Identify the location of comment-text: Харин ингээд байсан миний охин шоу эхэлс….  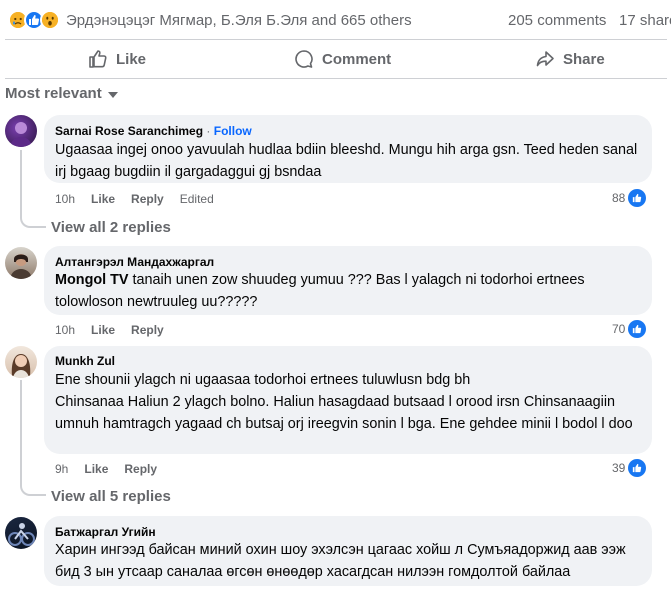
(340, 561).